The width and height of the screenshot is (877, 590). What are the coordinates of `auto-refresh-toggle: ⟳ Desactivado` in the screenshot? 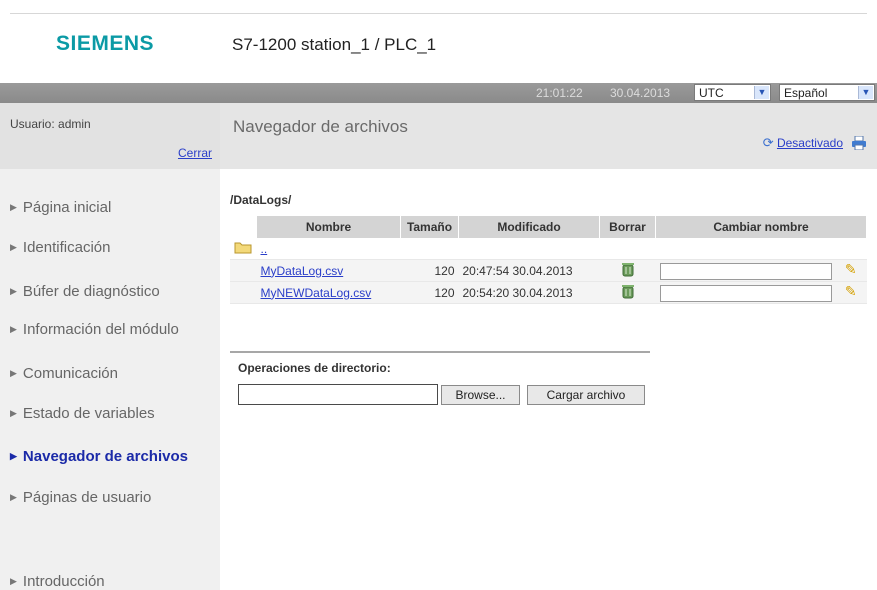 It's located at (803, 143).